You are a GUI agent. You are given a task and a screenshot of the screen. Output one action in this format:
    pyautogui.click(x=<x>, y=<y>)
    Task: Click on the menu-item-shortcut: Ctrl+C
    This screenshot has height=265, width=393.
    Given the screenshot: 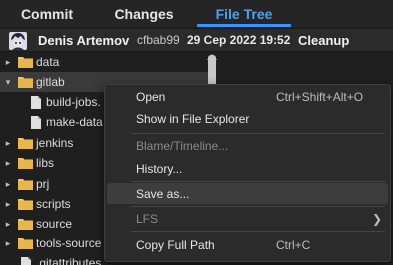 What is the action you would take?
    pyautogui.click(x=293, y=244)
    